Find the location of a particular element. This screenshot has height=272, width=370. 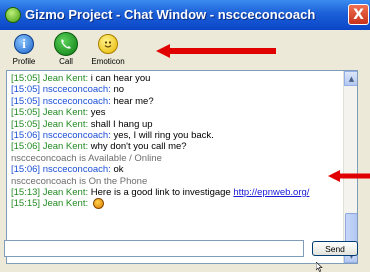

message-text: Here is a good link to investigage is located at coordinates (161, 192).